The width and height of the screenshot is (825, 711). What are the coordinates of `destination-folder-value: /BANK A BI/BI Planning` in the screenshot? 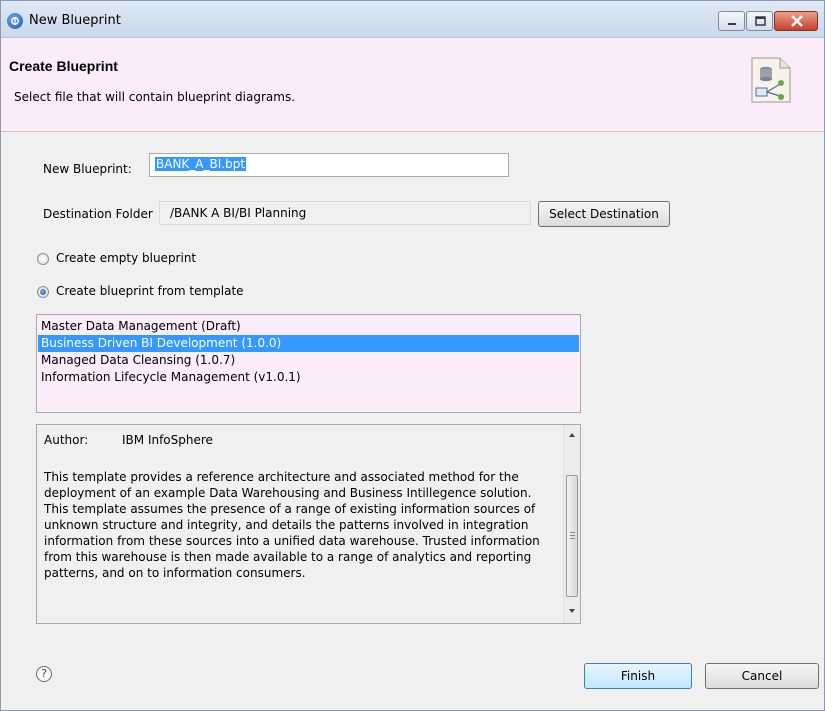 It's located at (238, 213).